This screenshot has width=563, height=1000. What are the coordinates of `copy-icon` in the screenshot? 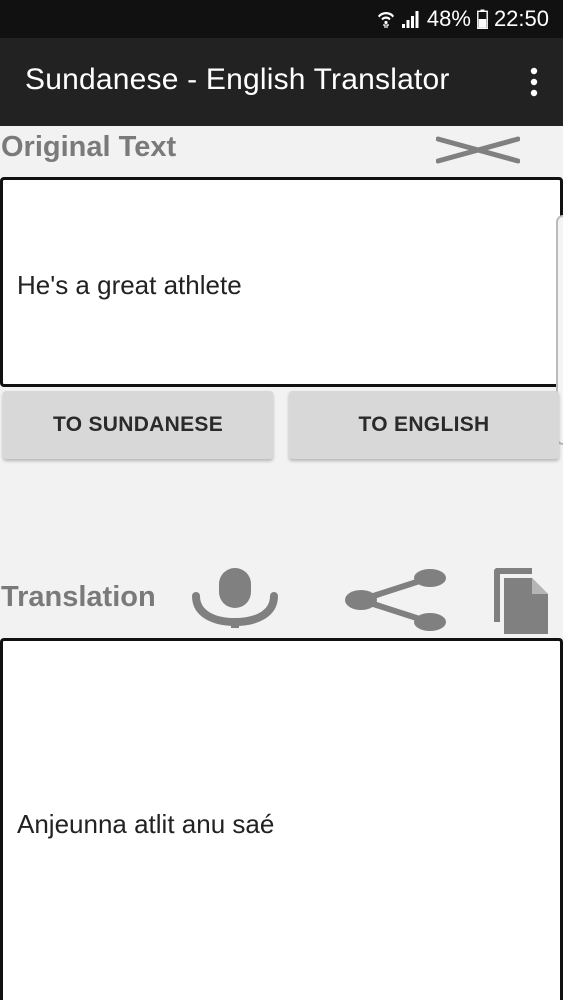 It's located at (521, 603).